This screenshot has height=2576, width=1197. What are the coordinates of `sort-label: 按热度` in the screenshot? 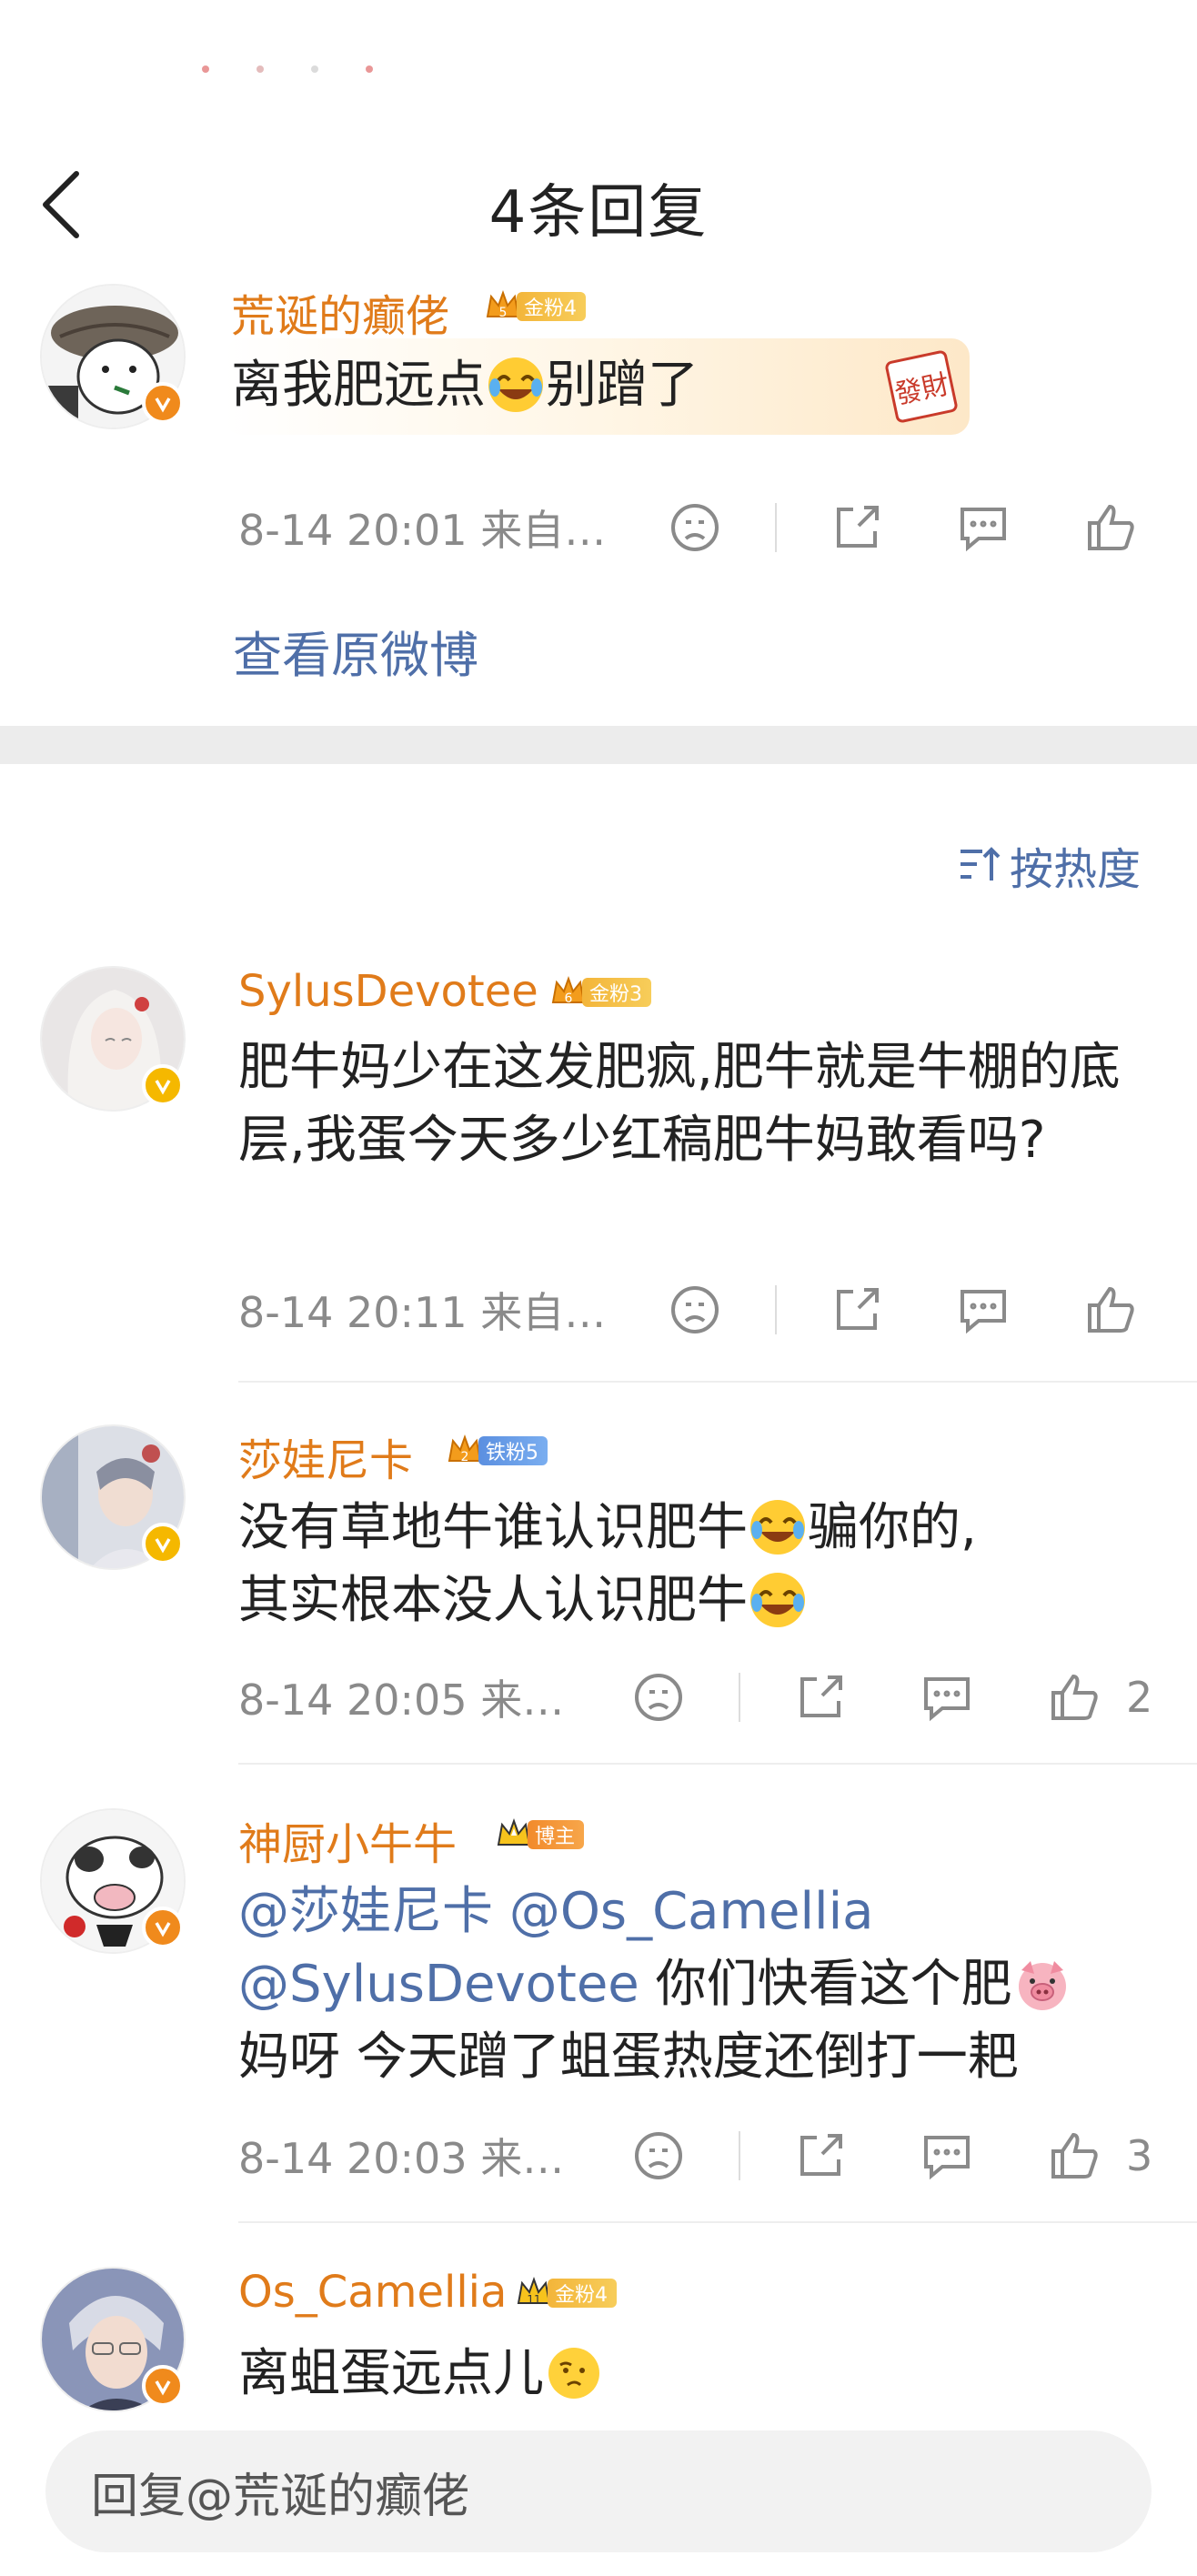 It's located at (1075, 869).